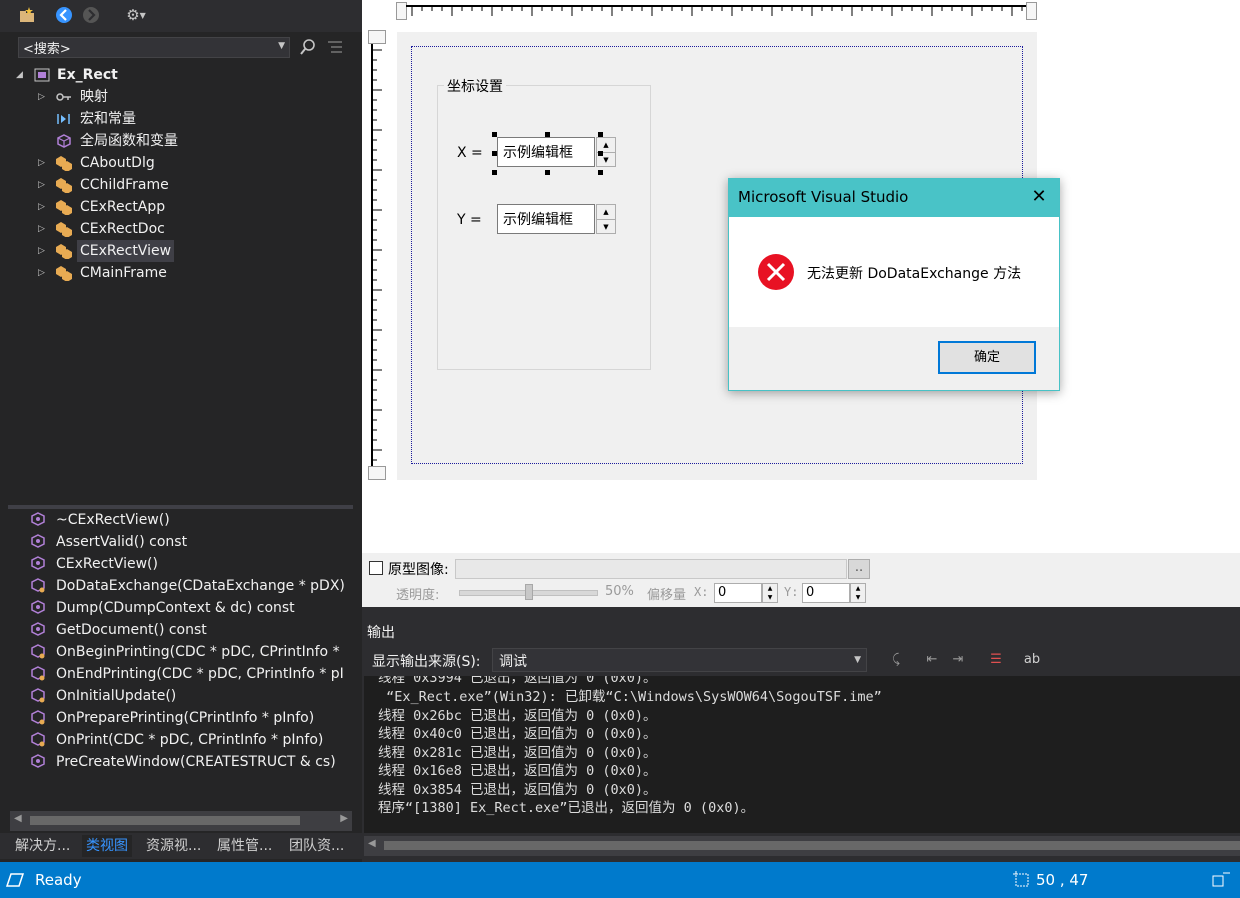 The height and width of the screenshot is (898, 1240). I want to click on tree-item-cmainframe: ▷ CMainFrame, so click(176, 273).